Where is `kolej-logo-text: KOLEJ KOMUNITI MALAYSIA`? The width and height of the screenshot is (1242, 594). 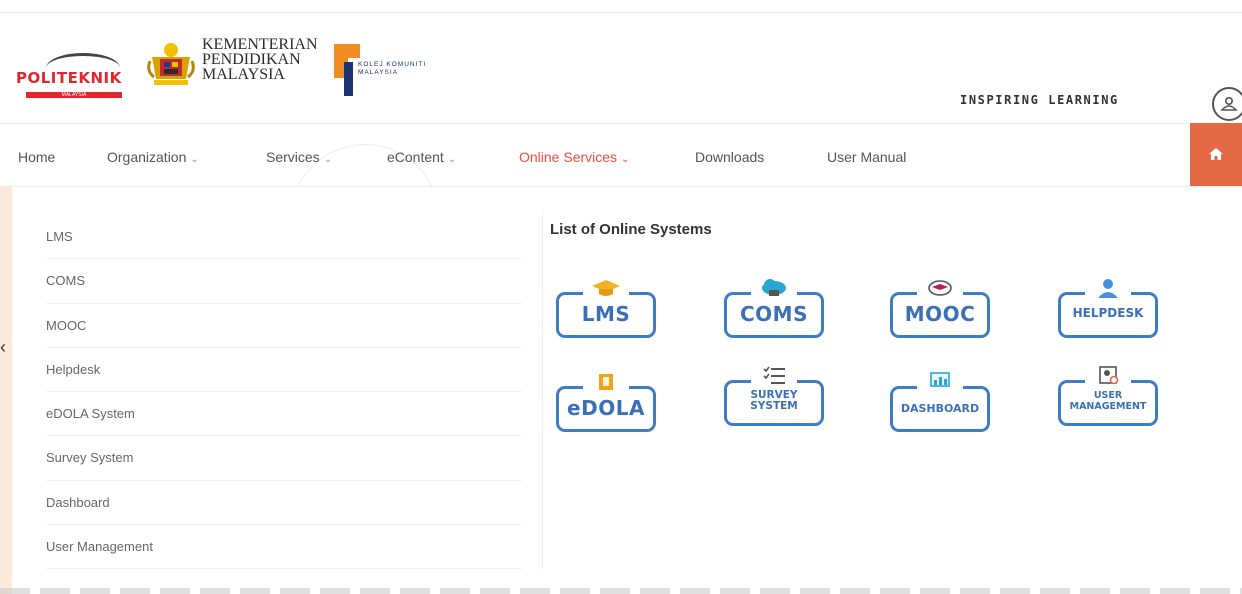
kolej-logo-text: KOLEJ KOMUNITI MALAYSIA is located at coordinates (392, 69).